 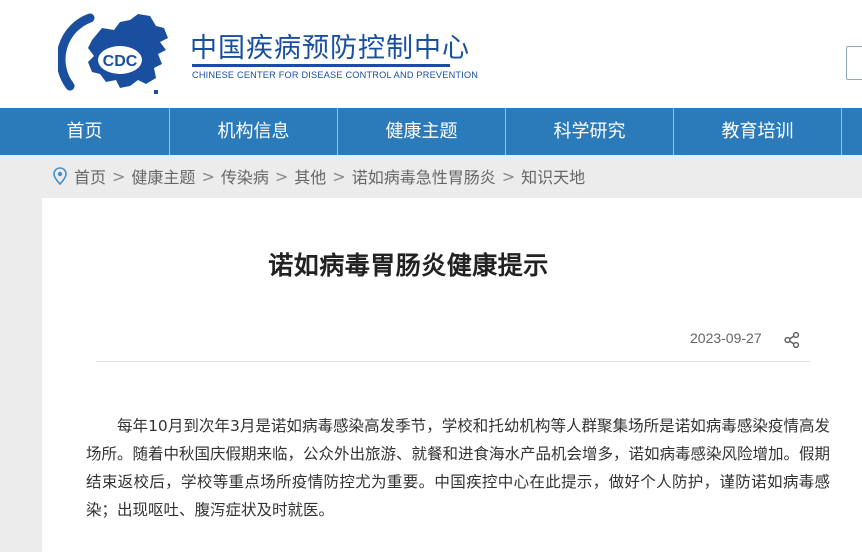 What do you see at coordinates (553, 176) in the screenshot?
I see `breadcrumb-knowledge: 知识天地` at bounding box center [553, 176].